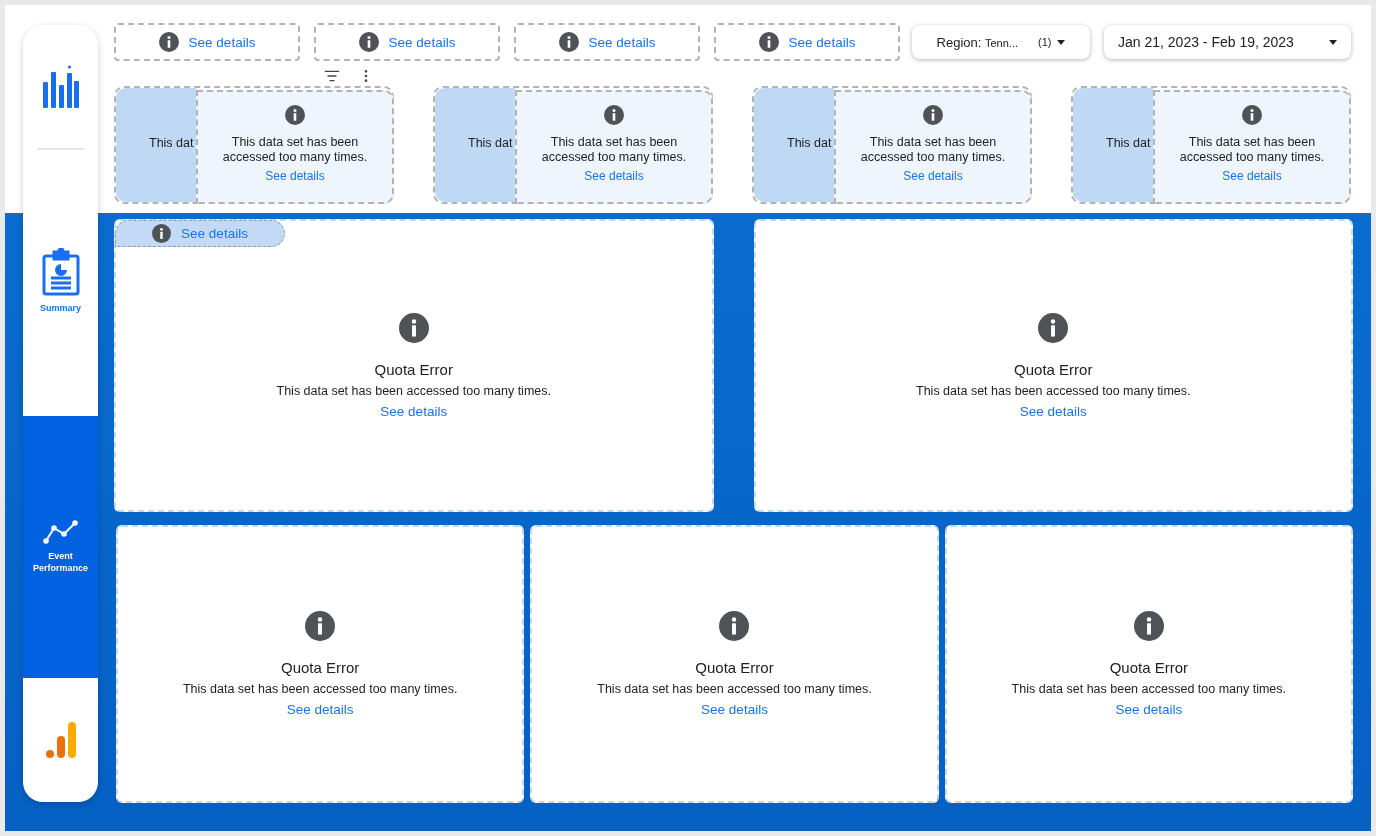 This screenshot has width=1376, height=836. Describe the element at coordinates (60, 86) in the screenshot. I see `bar-chart-logo-icon` at that location.